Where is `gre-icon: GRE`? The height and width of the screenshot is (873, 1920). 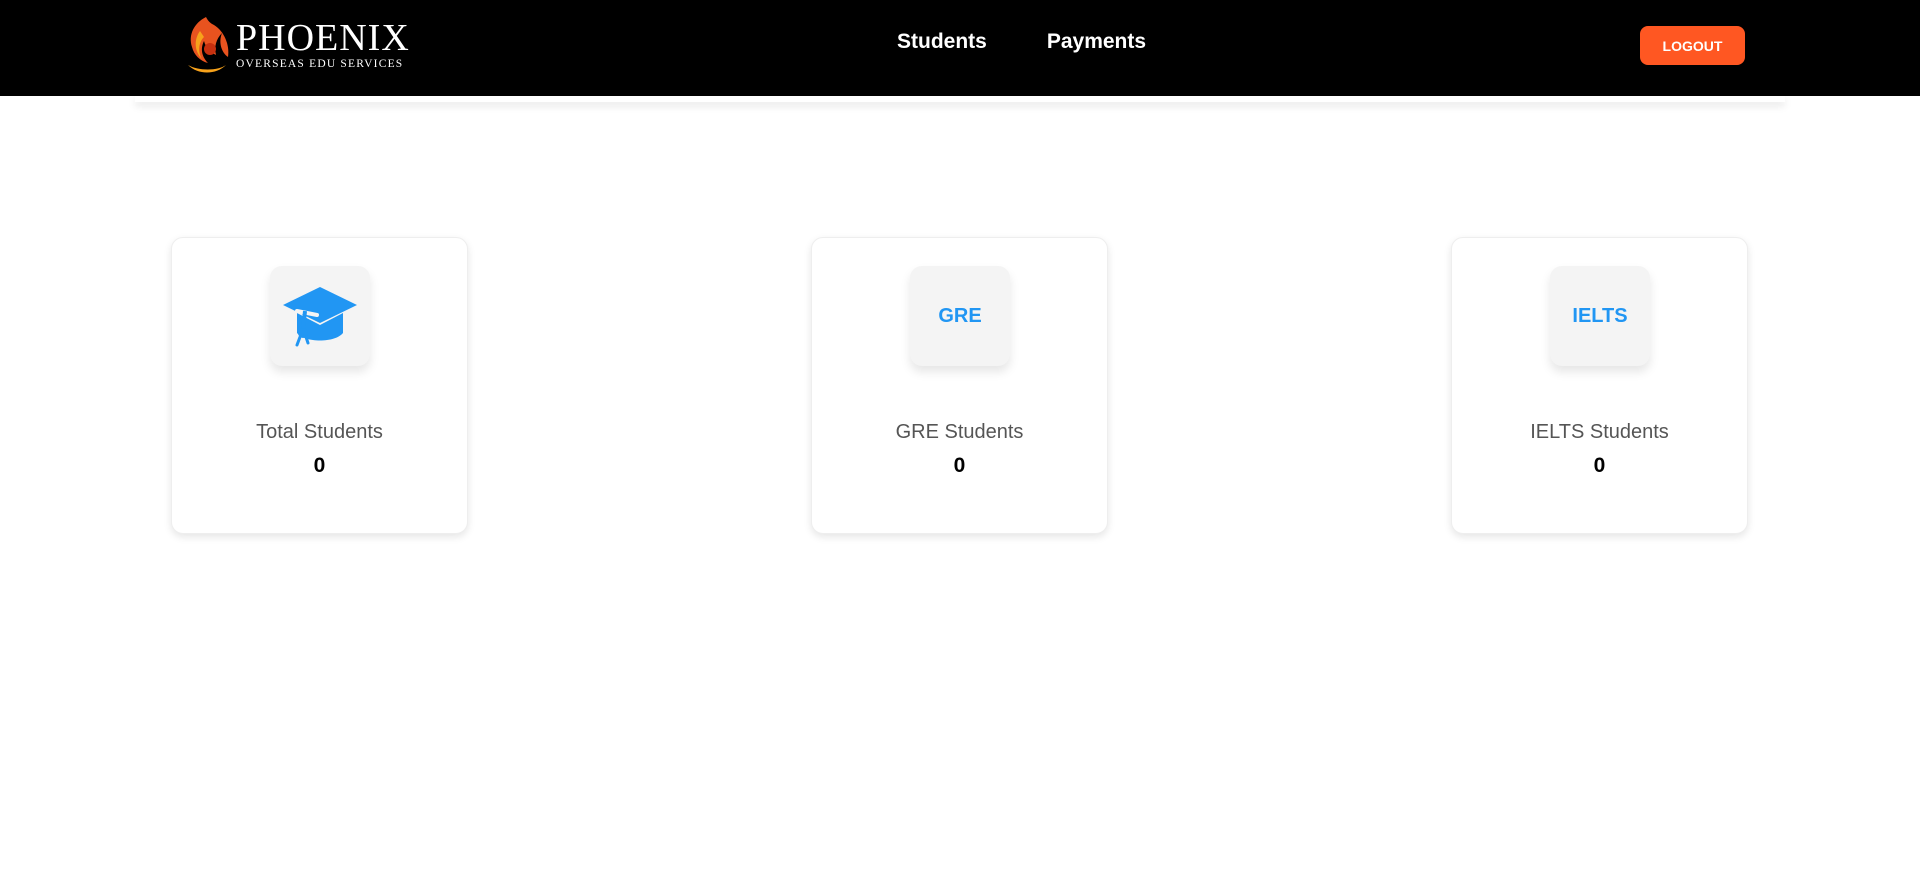
gre-icon: GRE is located at coordinates (960, 316).